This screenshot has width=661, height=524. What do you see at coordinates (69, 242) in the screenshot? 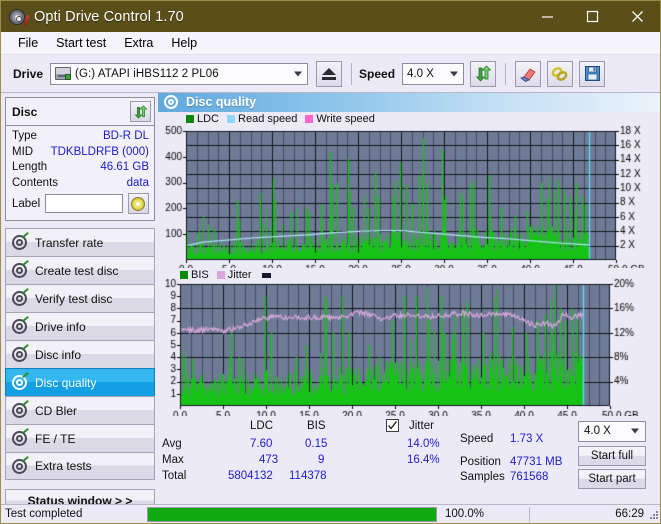
I see `sidebar-item-label: Transfer rate` at bounding box center [69, 242].